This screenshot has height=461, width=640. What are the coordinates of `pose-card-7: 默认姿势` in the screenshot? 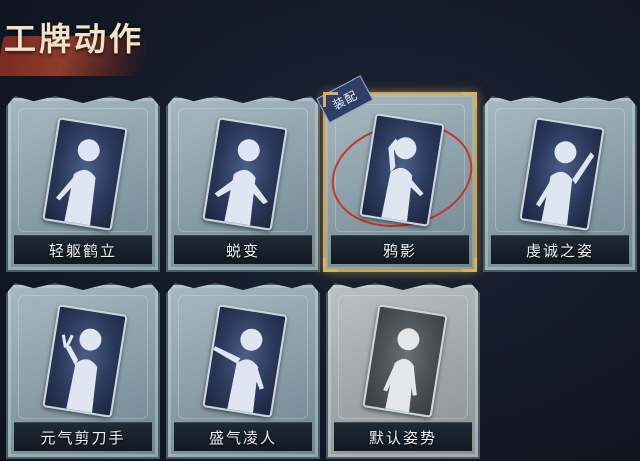 It's located at (403, 371).